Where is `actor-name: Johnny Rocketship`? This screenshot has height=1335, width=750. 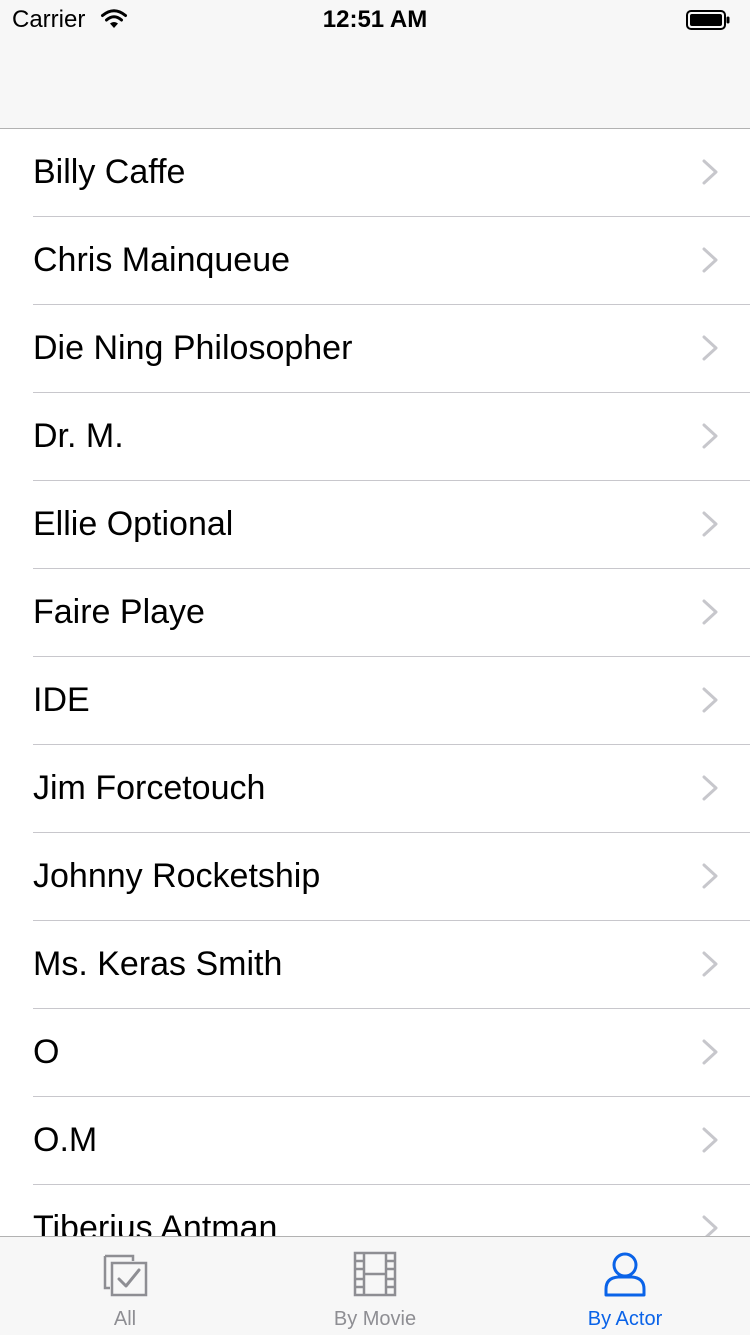
actor-name: Johnny Rocketship is located at coordinates (177, 876).